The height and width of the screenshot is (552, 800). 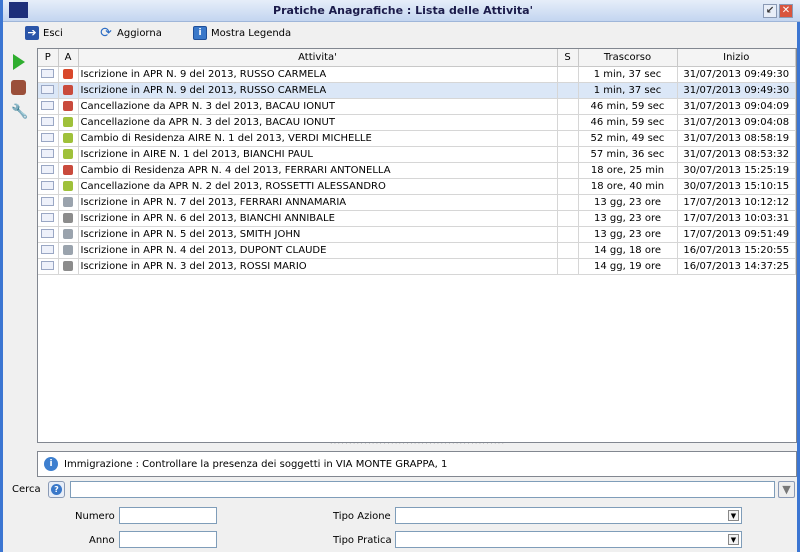 What do you see at coordinates (736, 186) in the screenshot?
I see `start-cell: 30/07/2013 15:10:15` at bounding box center [736, 186].